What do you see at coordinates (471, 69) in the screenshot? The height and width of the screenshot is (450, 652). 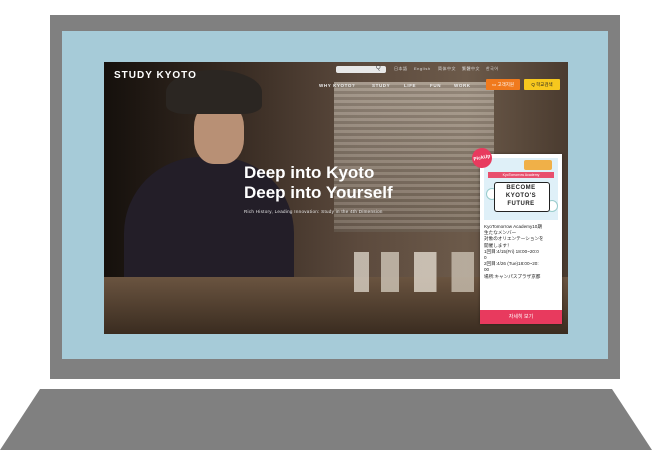 I see `lang-link-traditional-chinese: 繁體中文` at bounding box center [471, 69].